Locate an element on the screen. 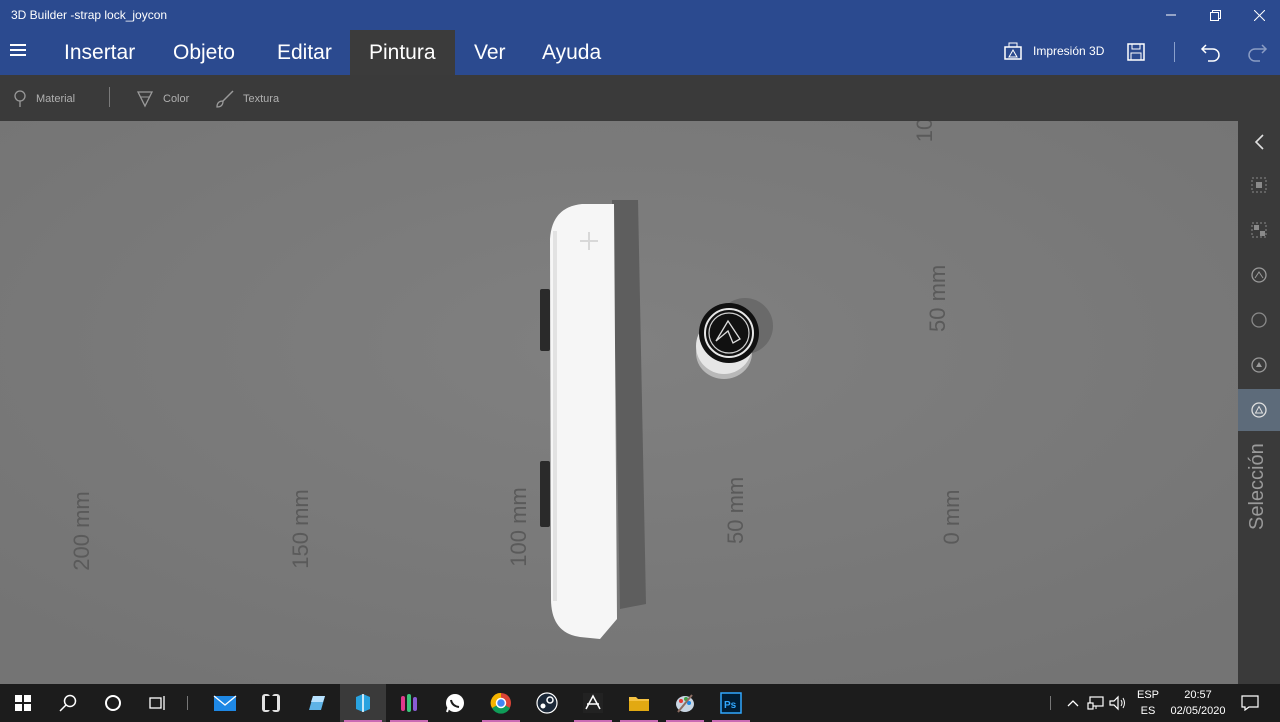 This screenshot has height=722, width=1280. print-3d-label: Impresión 3D is located at coordinates (1069, 51).